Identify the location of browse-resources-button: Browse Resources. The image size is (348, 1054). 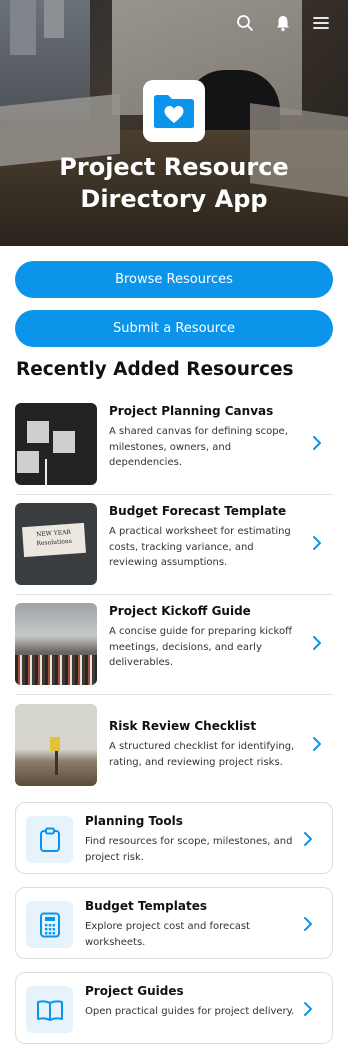
(174, 279).